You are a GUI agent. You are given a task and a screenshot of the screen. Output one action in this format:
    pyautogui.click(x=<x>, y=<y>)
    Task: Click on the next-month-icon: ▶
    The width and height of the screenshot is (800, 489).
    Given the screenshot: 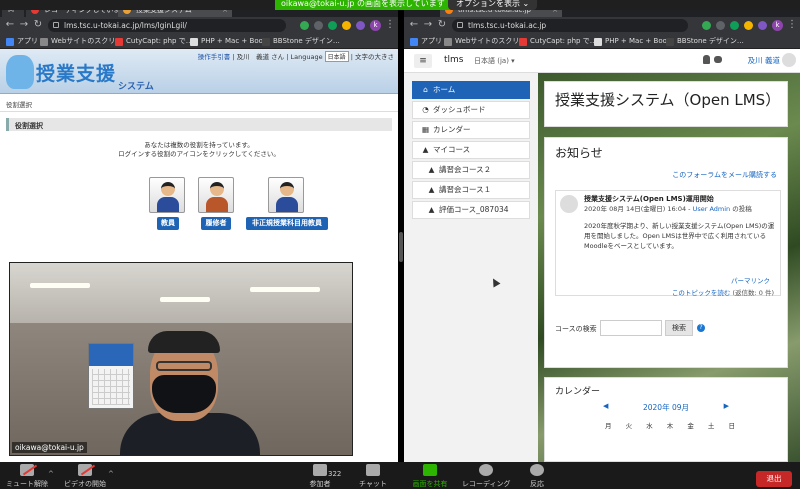 What is the action you would take?
    pyautogui.click(x=726, y=406)
    